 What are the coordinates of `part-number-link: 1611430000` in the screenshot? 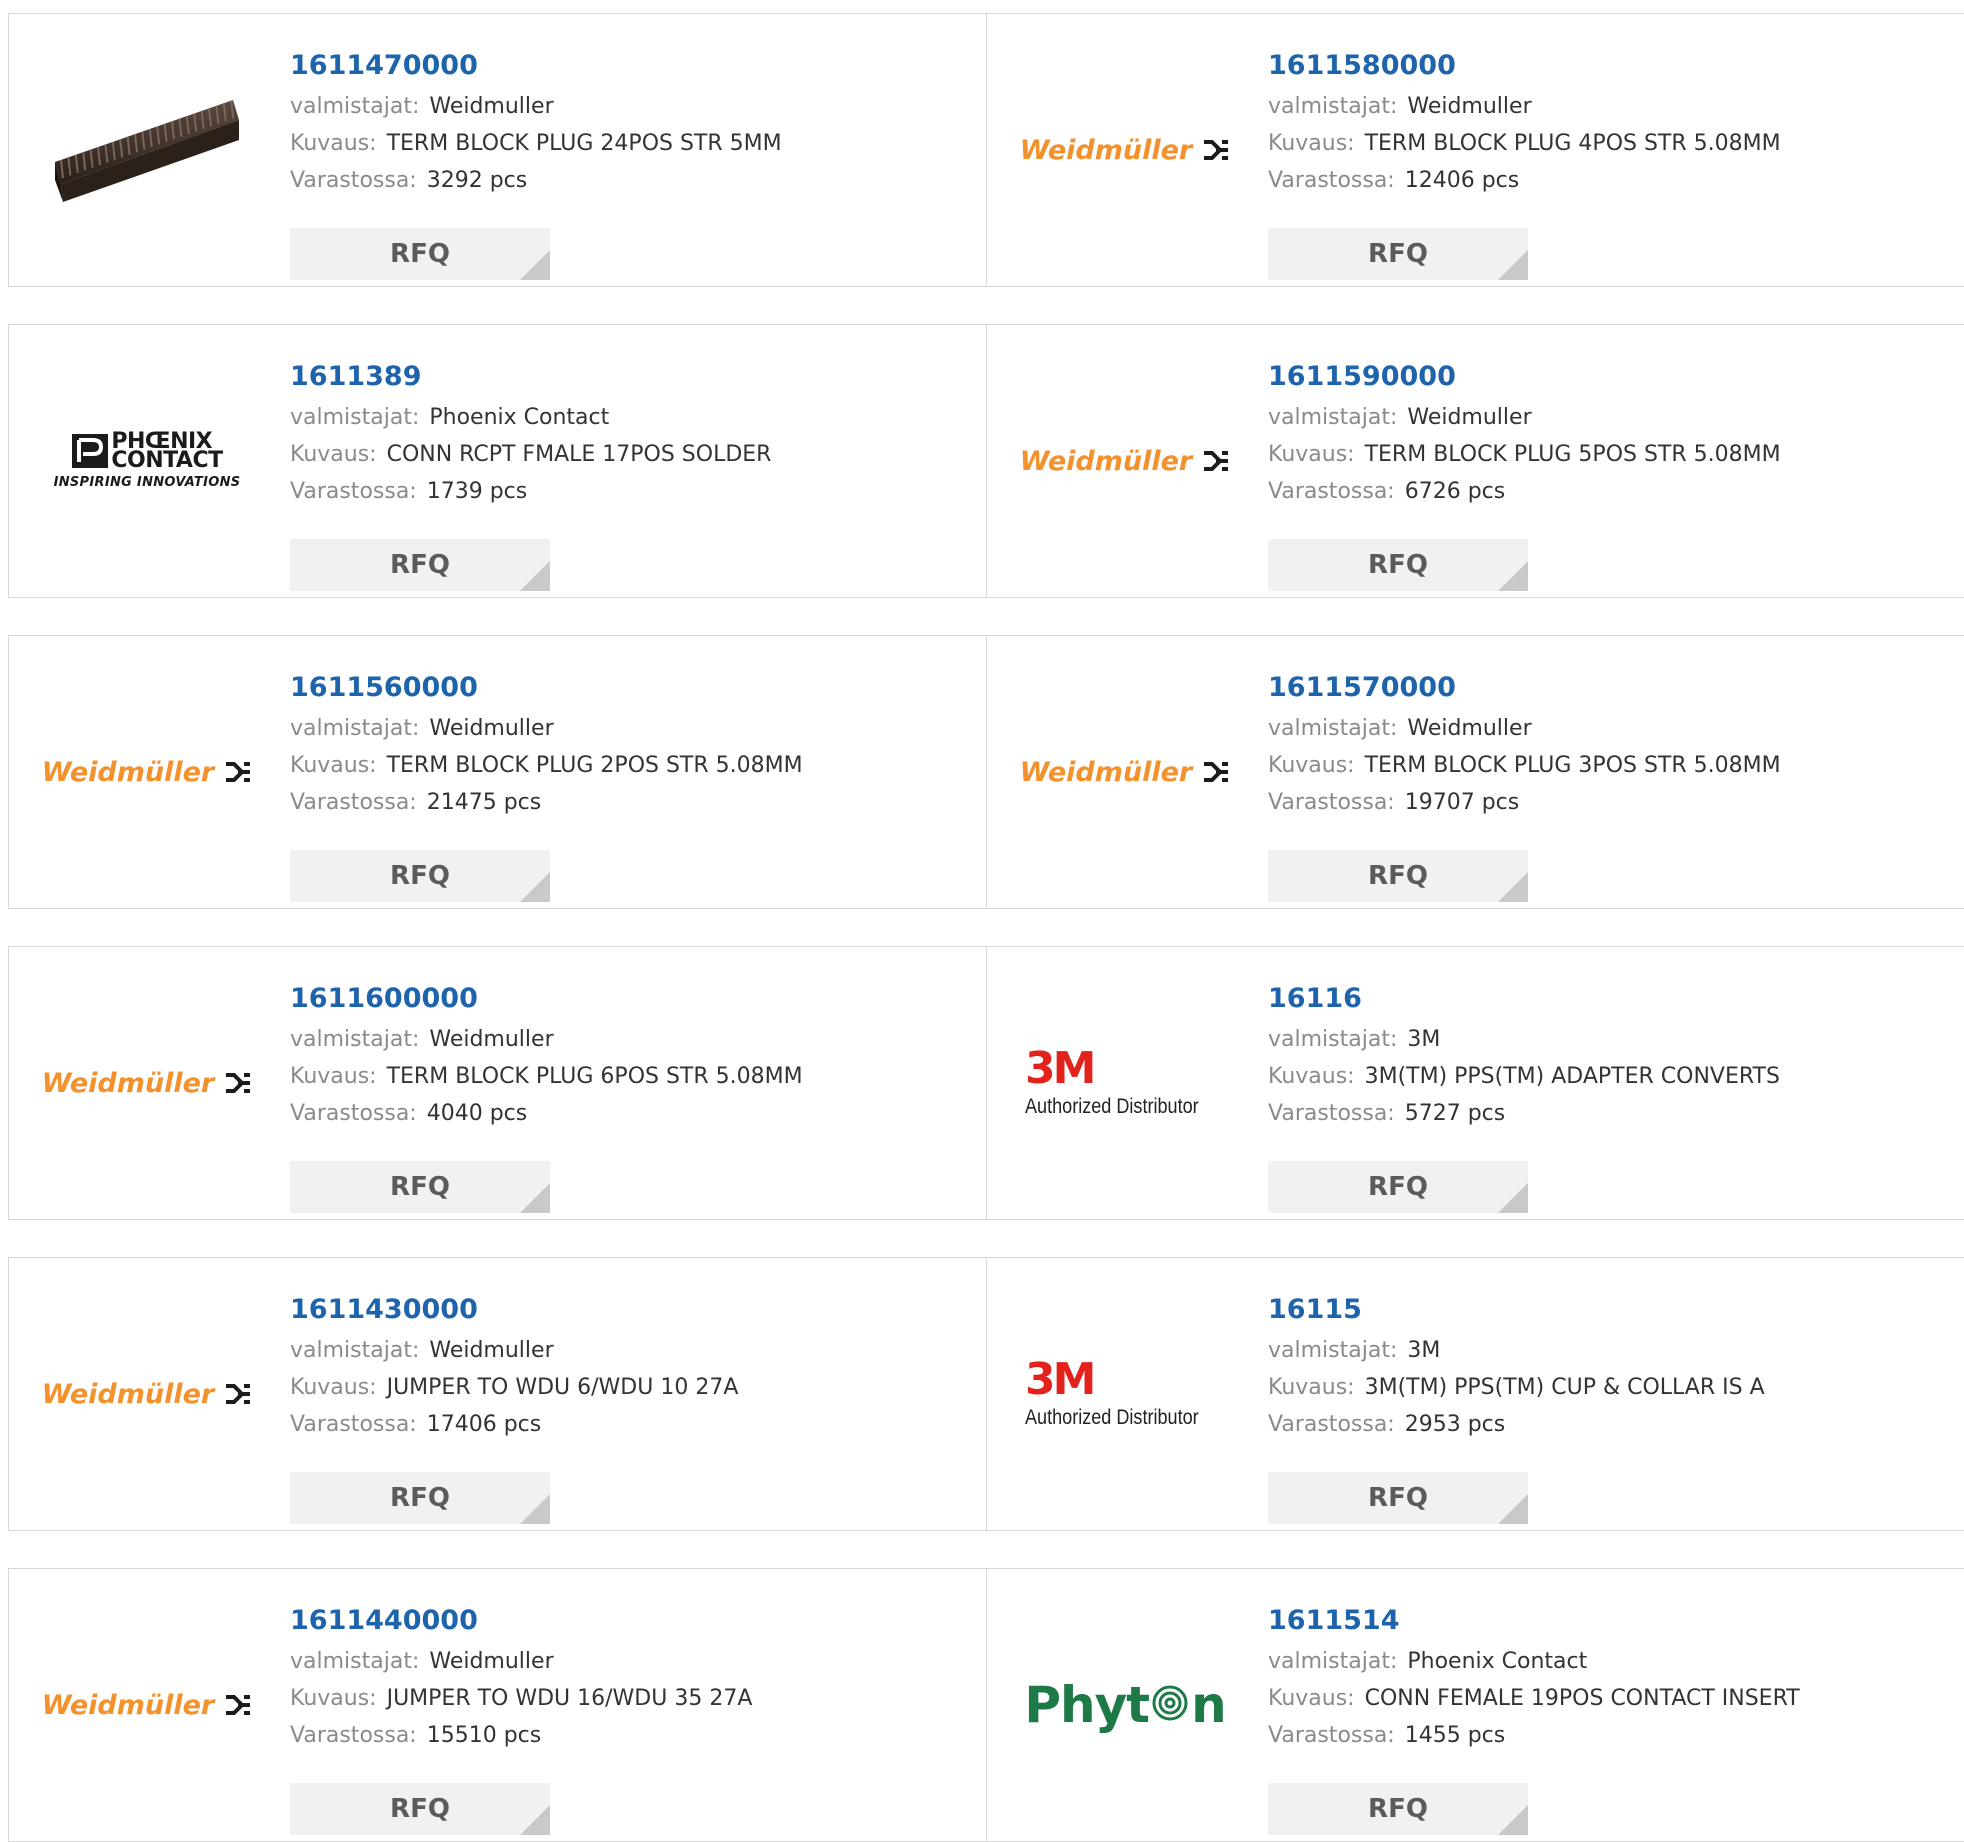 It's located at (628, 1310).